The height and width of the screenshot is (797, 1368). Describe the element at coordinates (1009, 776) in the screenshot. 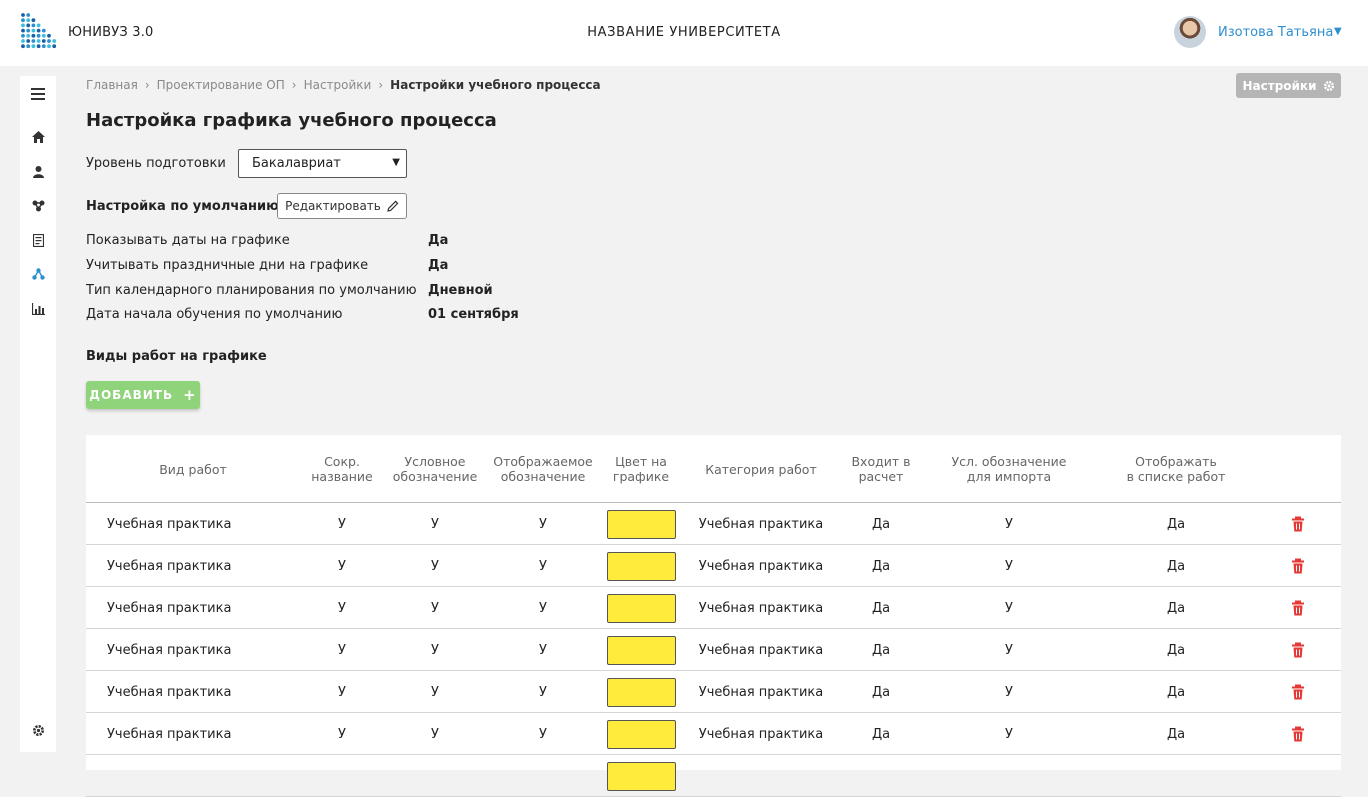

I see `cell-import` at that location.